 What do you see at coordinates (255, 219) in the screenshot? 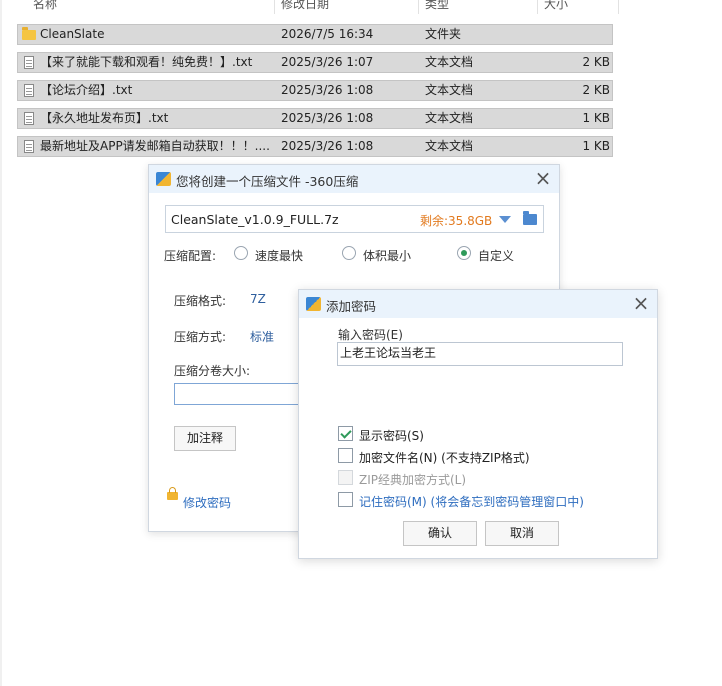
I see `output-filename: CleanSlate_v1.0.9_FULL.7z` at bounding box center [255, 219].